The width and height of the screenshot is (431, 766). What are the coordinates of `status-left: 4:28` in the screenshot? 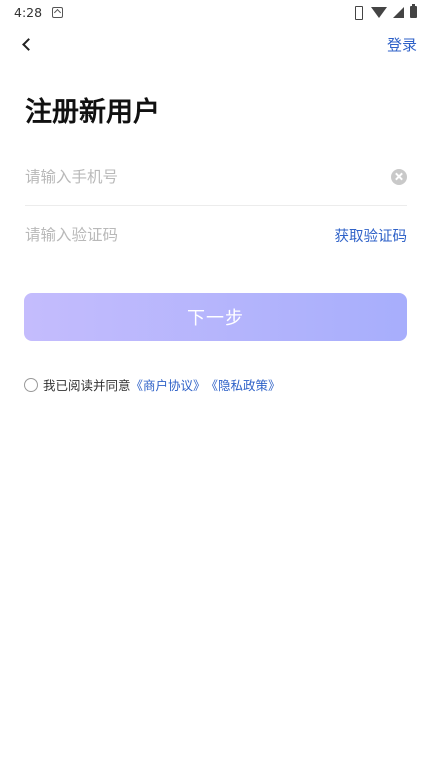 It's located at (39, 12).